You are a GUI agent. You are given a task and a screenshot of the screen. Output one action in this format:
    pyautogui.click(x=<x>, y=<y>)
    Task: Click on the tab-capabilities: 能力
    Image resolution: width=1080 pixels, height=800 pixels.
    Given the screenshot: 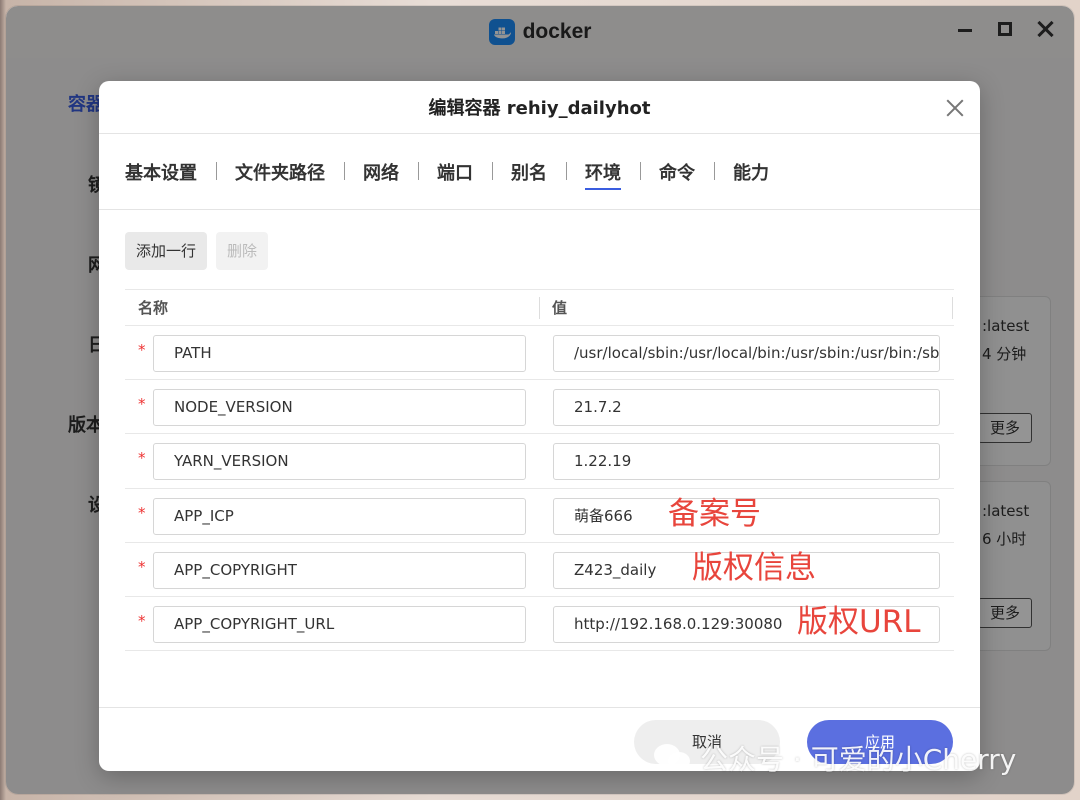 What is the action you would take?
    pyautogui.click(x=751, y=172)
    